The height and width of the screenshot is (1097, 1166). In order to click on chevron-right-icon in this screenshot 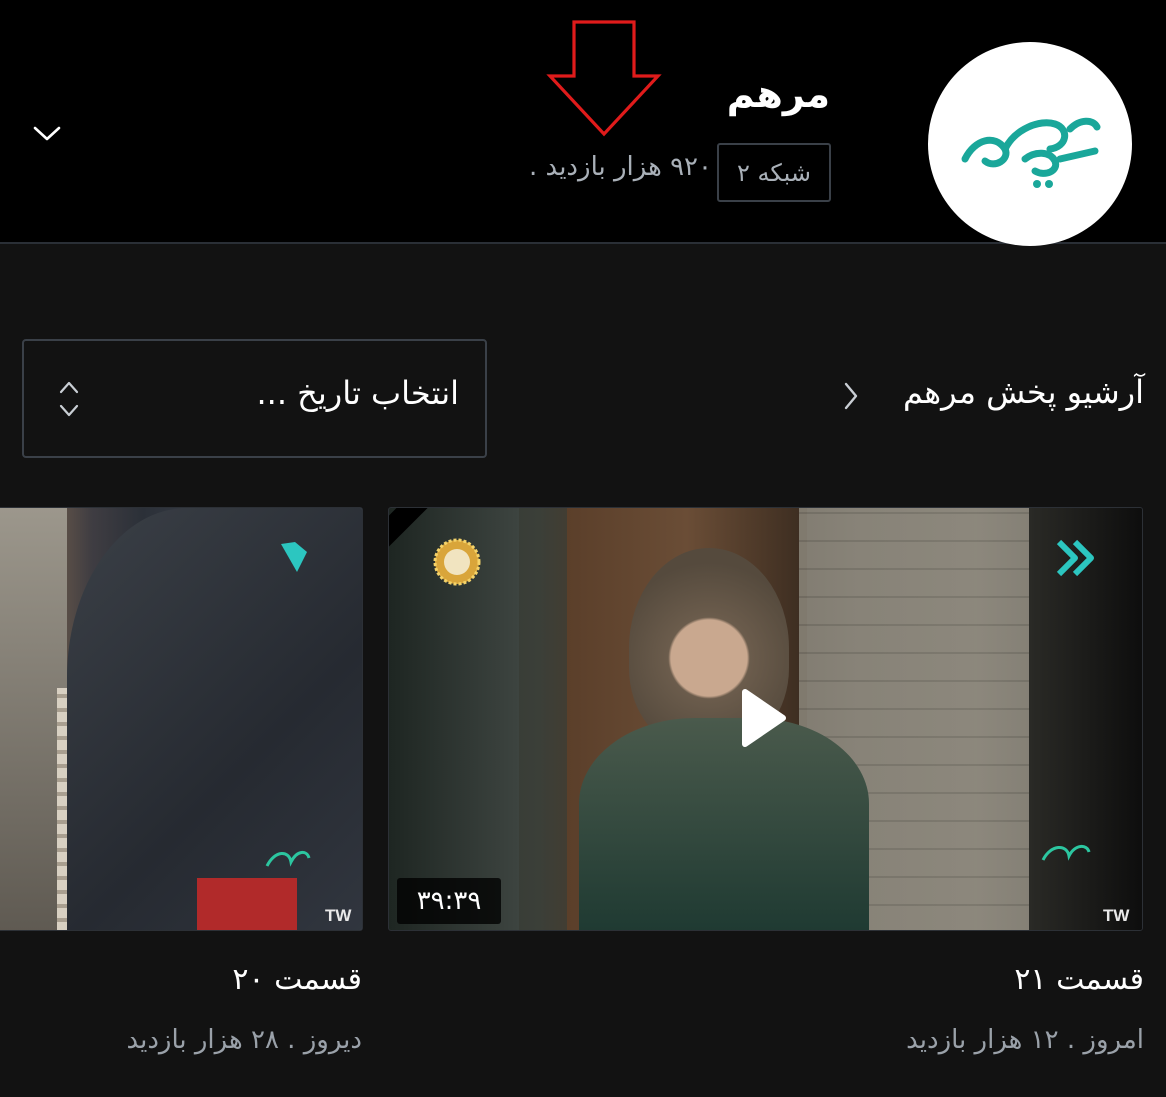, I will do `click(851, 396)`.